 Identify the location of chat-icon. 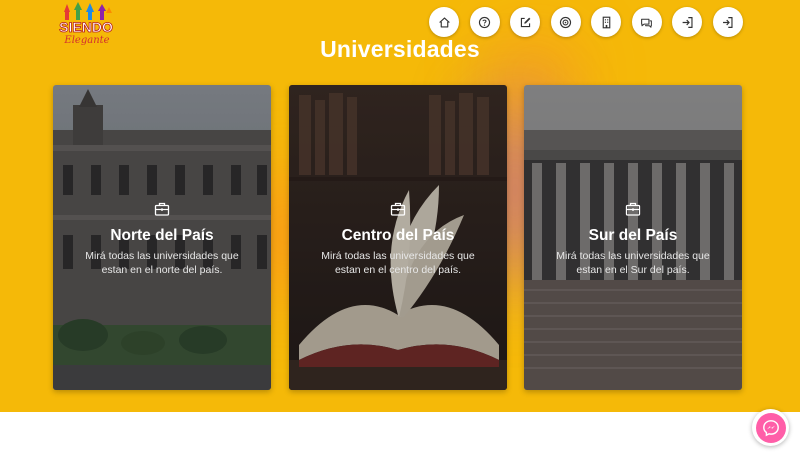
(646, 23).